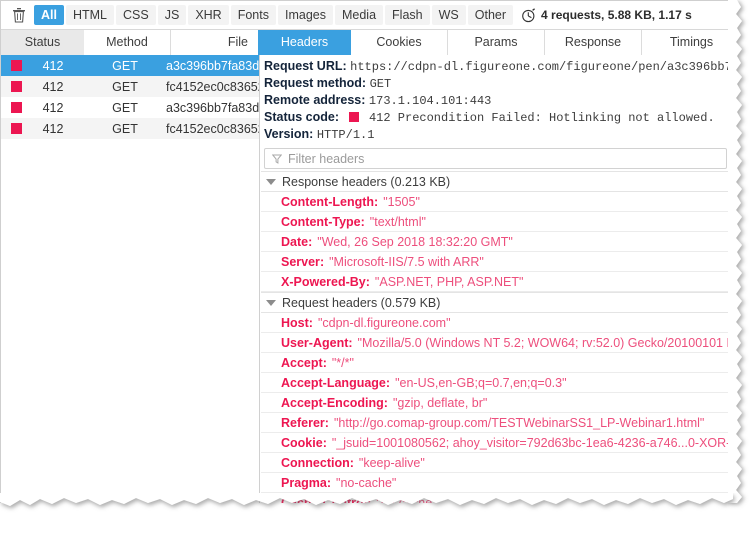 The height and width of the screenshot is (541, 750). Describe the element at coordinates (359, 15) in the screenshot. I see `filter-button-media: Media` at that location.